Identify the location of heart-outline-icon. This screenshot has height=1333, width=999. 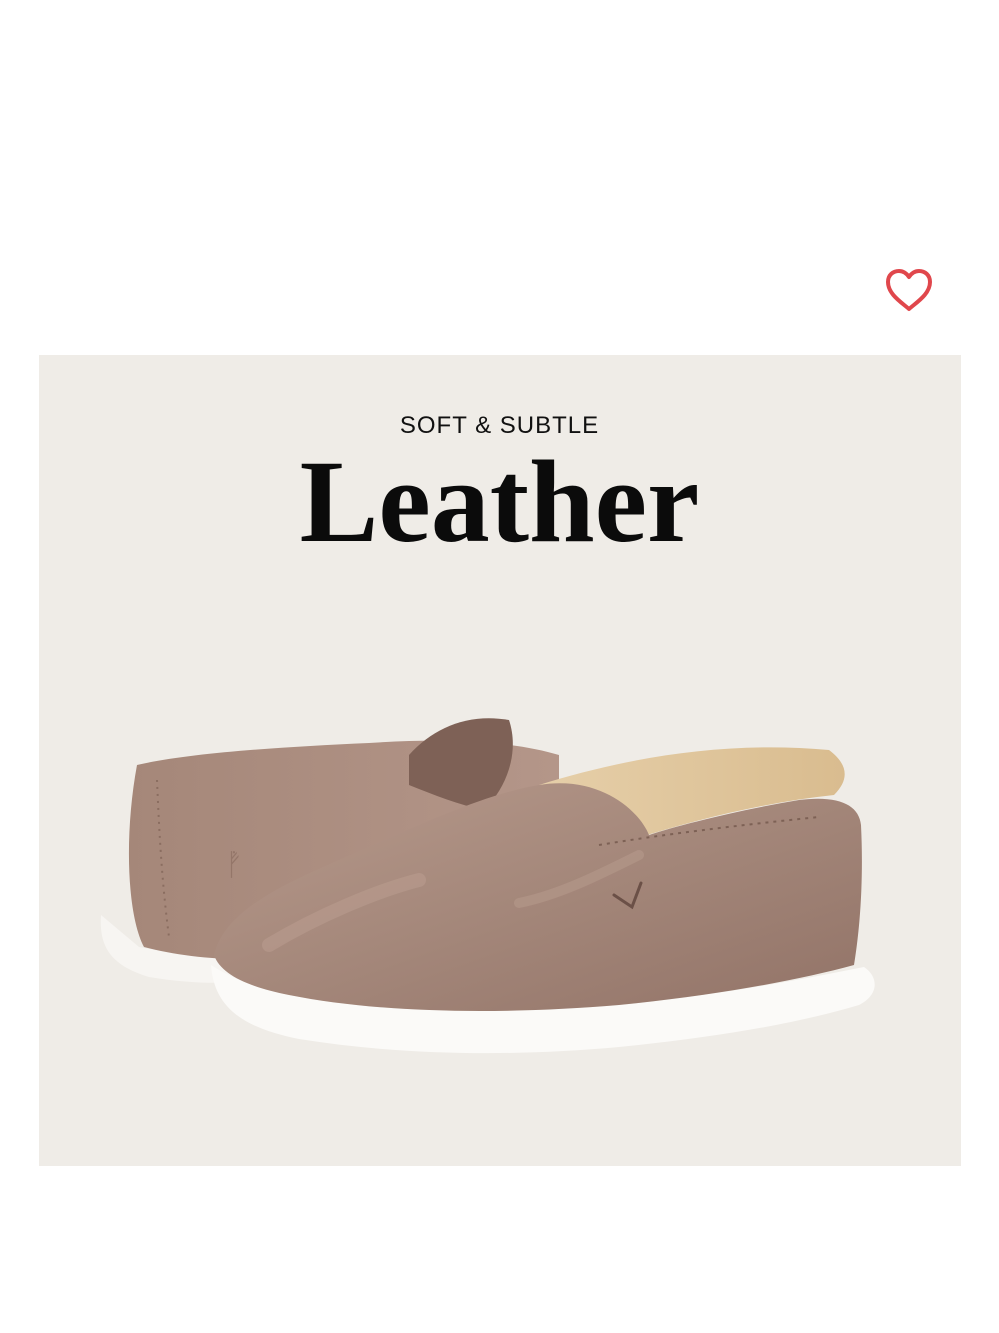
(909, 290).